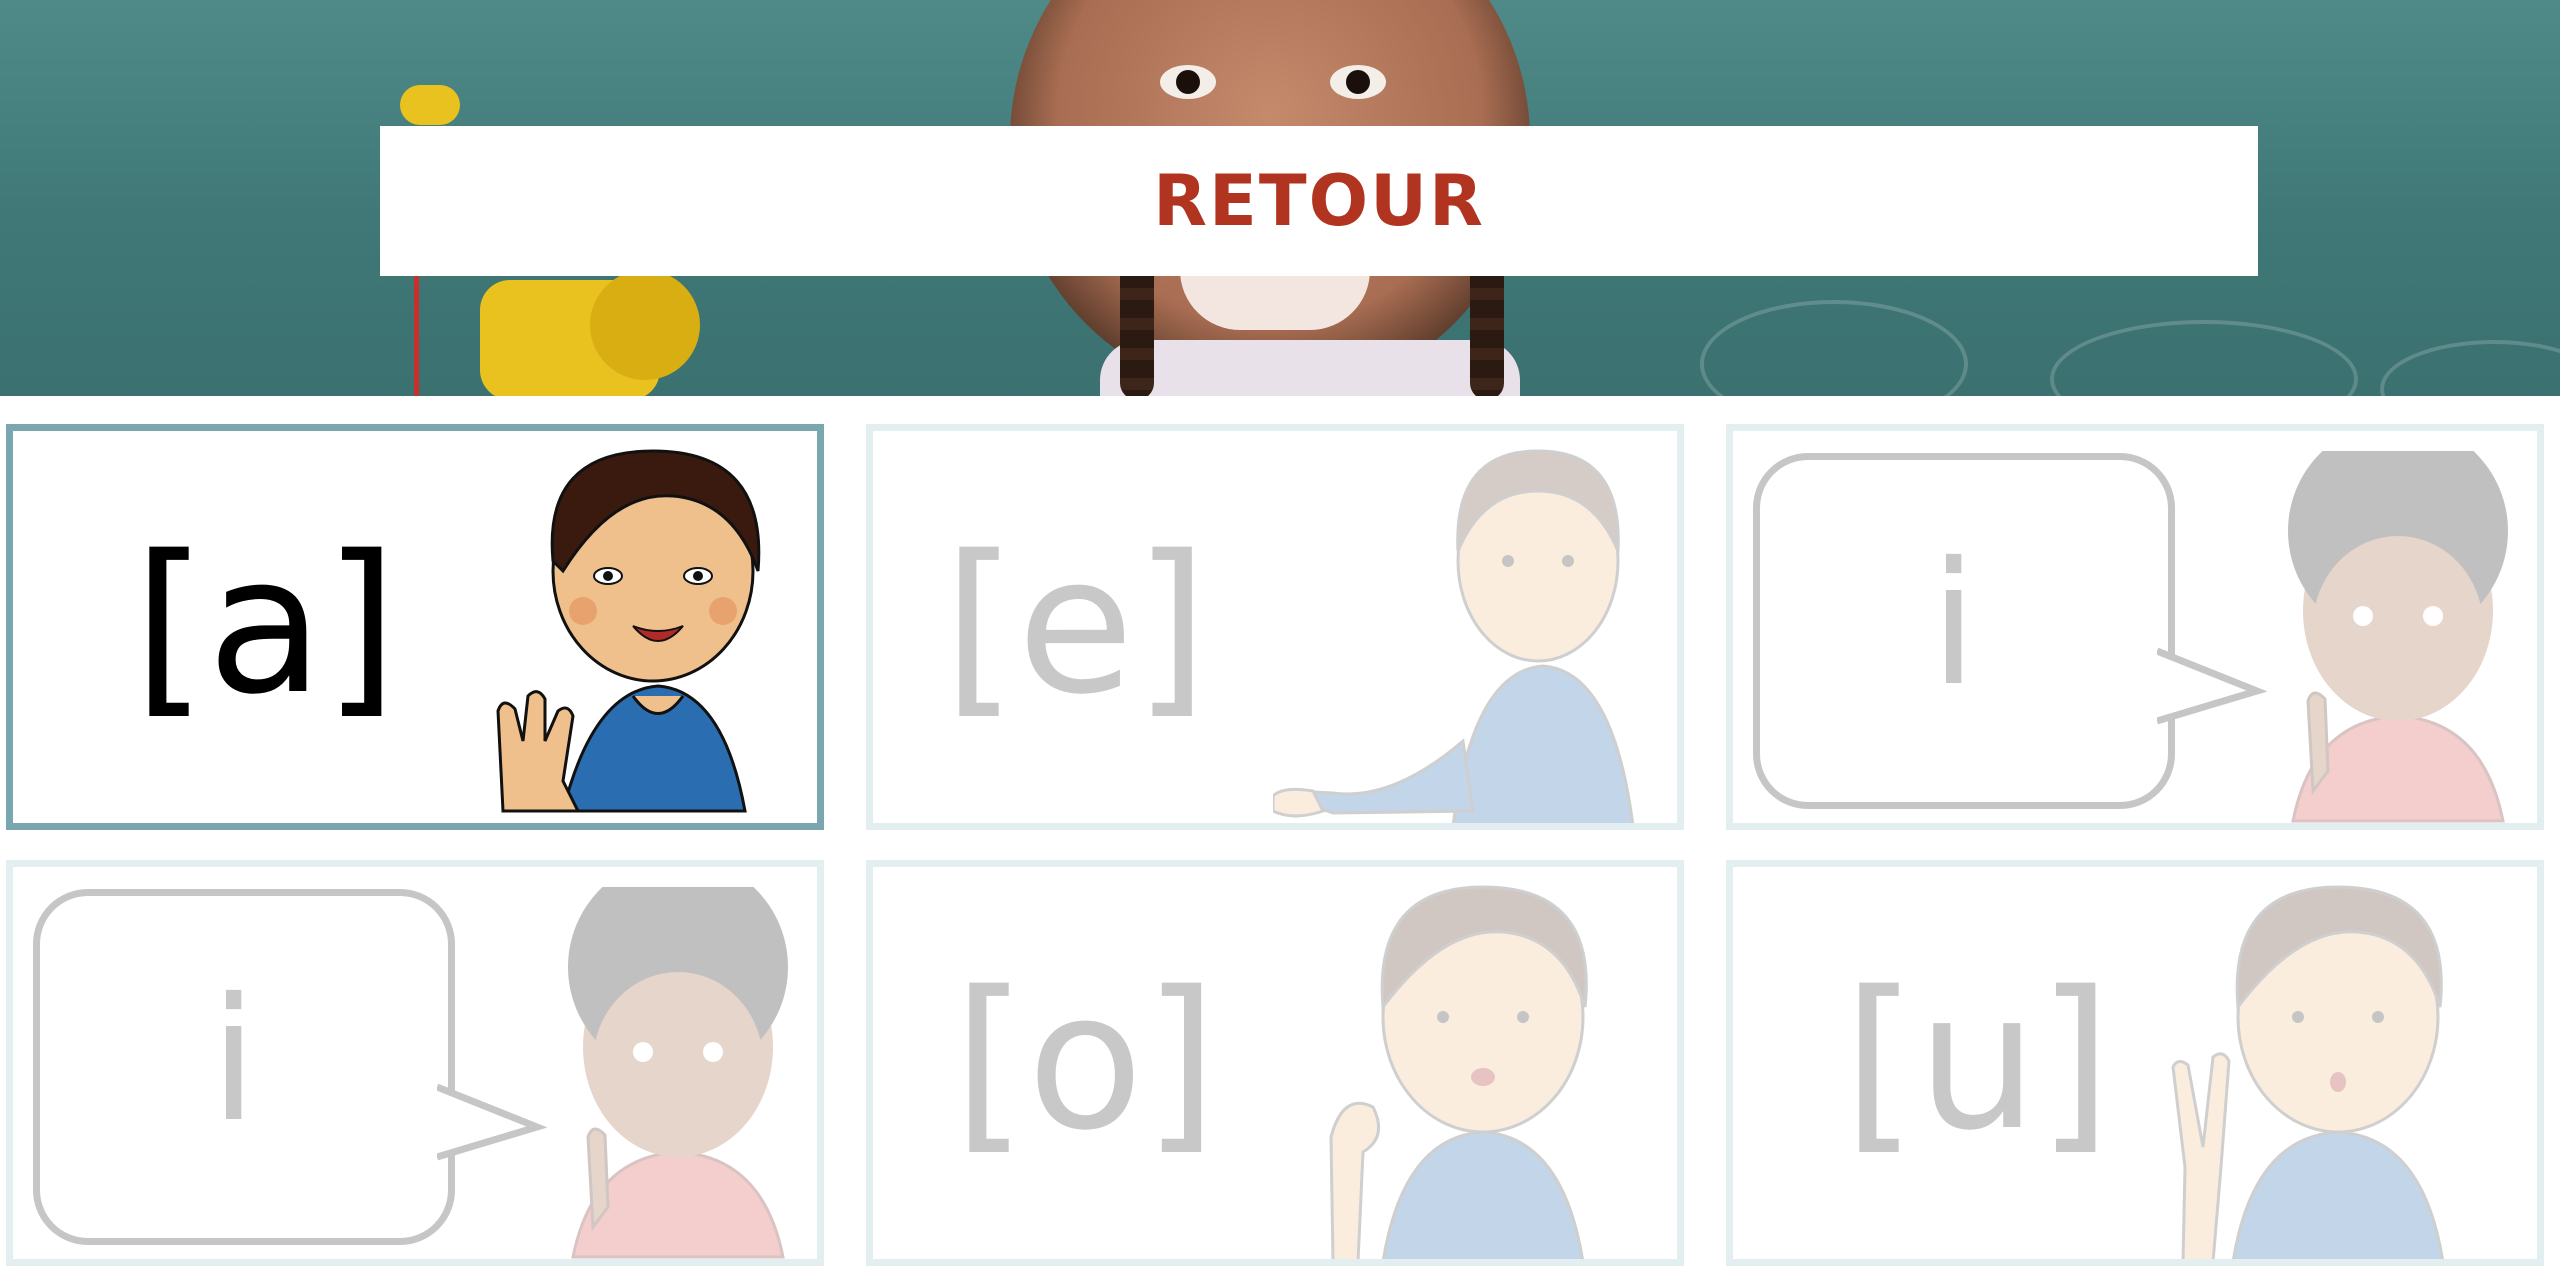 The height and width of the screenshot is (1282, 2560). Describe the element at coordinates (1977, 1061) in the screenshot. I see `phoneme-label: [u]` at that location.